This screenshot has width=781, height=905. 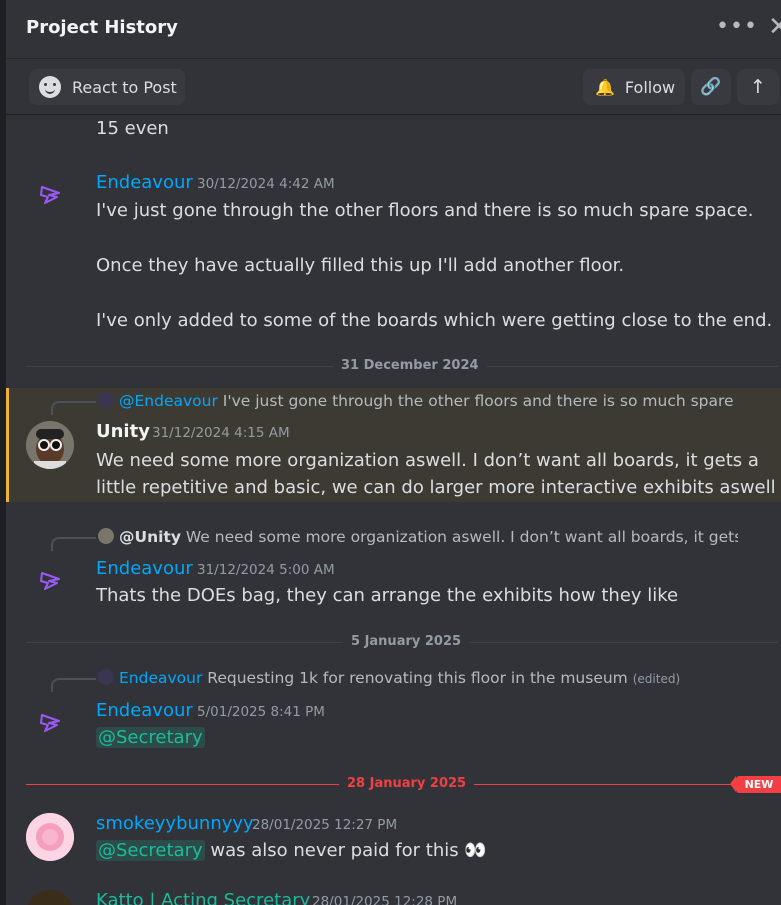 What do you see at coordinates (150, 537) in the screenshot?
I see `reply-author: @Unity` at bounding box center [150, 537].